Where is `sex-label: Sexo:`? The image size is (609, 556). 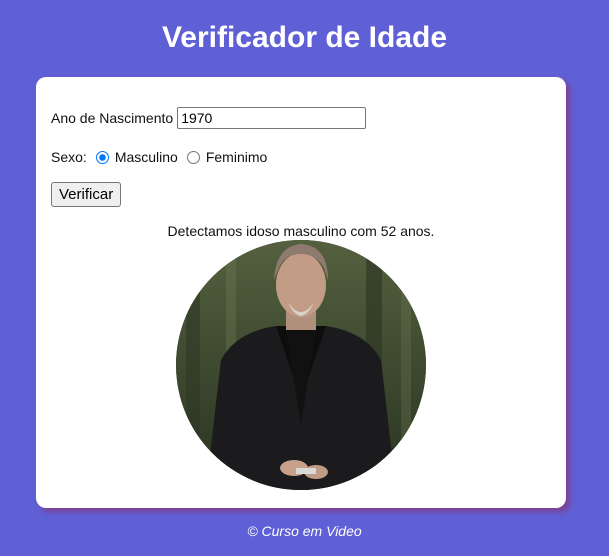 sex-label: Sexo: is located at coordinates (69, 157).